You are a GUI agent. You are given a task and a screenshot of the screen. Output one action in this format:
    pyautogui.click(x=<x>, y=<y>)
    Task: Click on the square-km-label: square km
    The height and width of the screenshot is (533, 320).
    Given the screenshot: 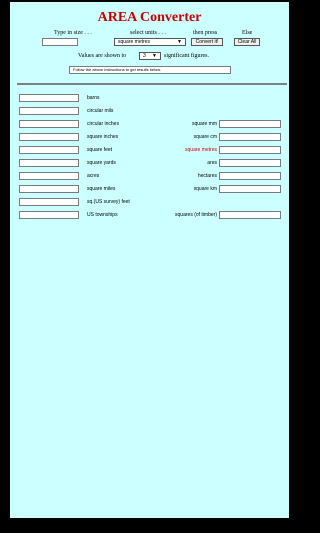 What is the action you would take?
    pyautogui.click(x=205, y=189)
    